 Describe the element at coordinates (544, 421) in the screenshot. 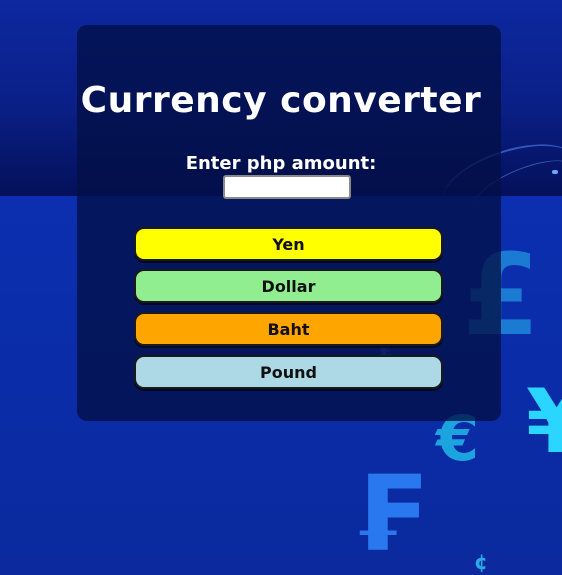

I see `yen-symbol-icon: ¥` at that location.